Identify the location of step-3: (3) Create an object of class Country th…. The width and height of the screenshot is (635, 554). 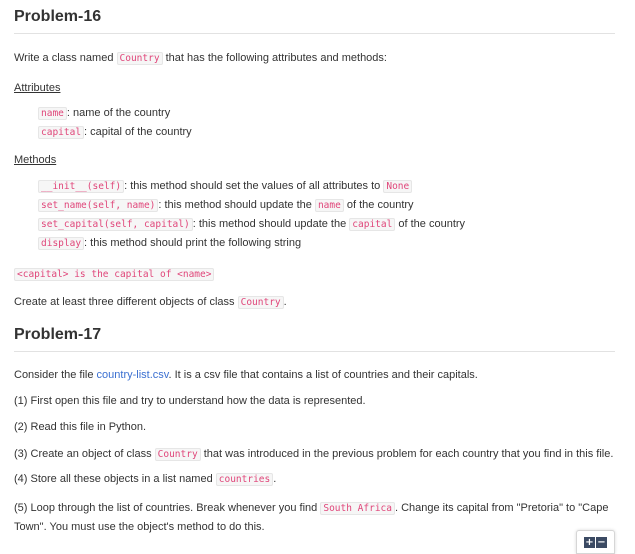
(314, 454).